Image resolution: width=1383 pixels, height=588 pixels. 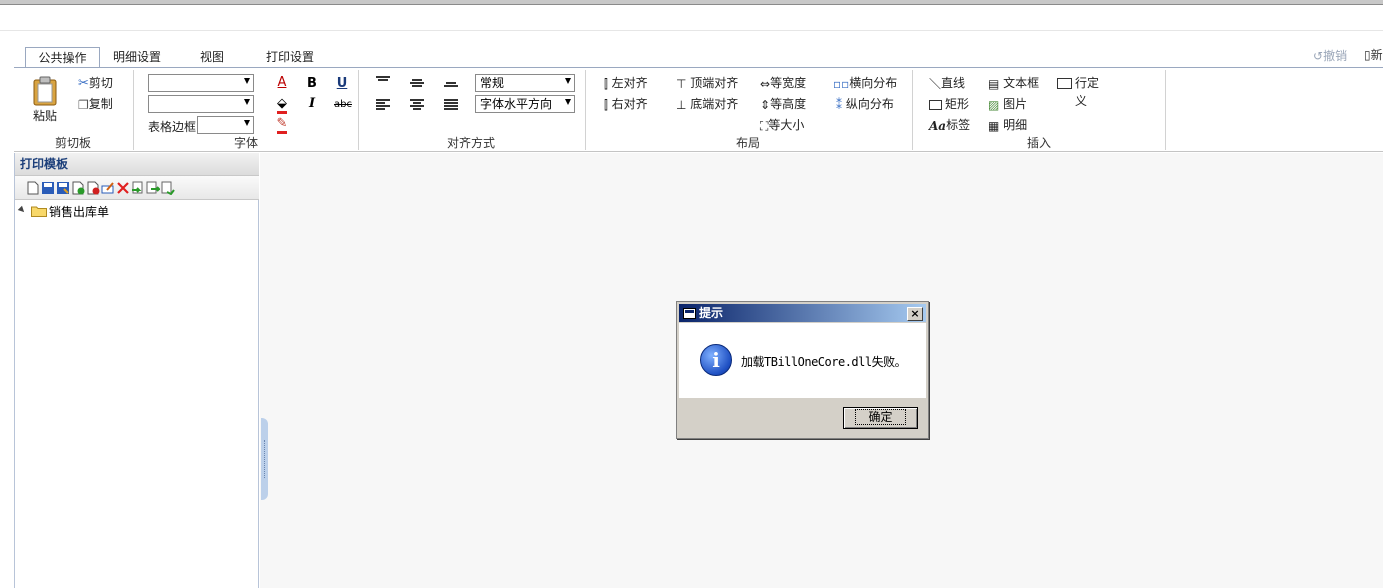 I want to click on rectangle-icon, so click(x=935, y=104).